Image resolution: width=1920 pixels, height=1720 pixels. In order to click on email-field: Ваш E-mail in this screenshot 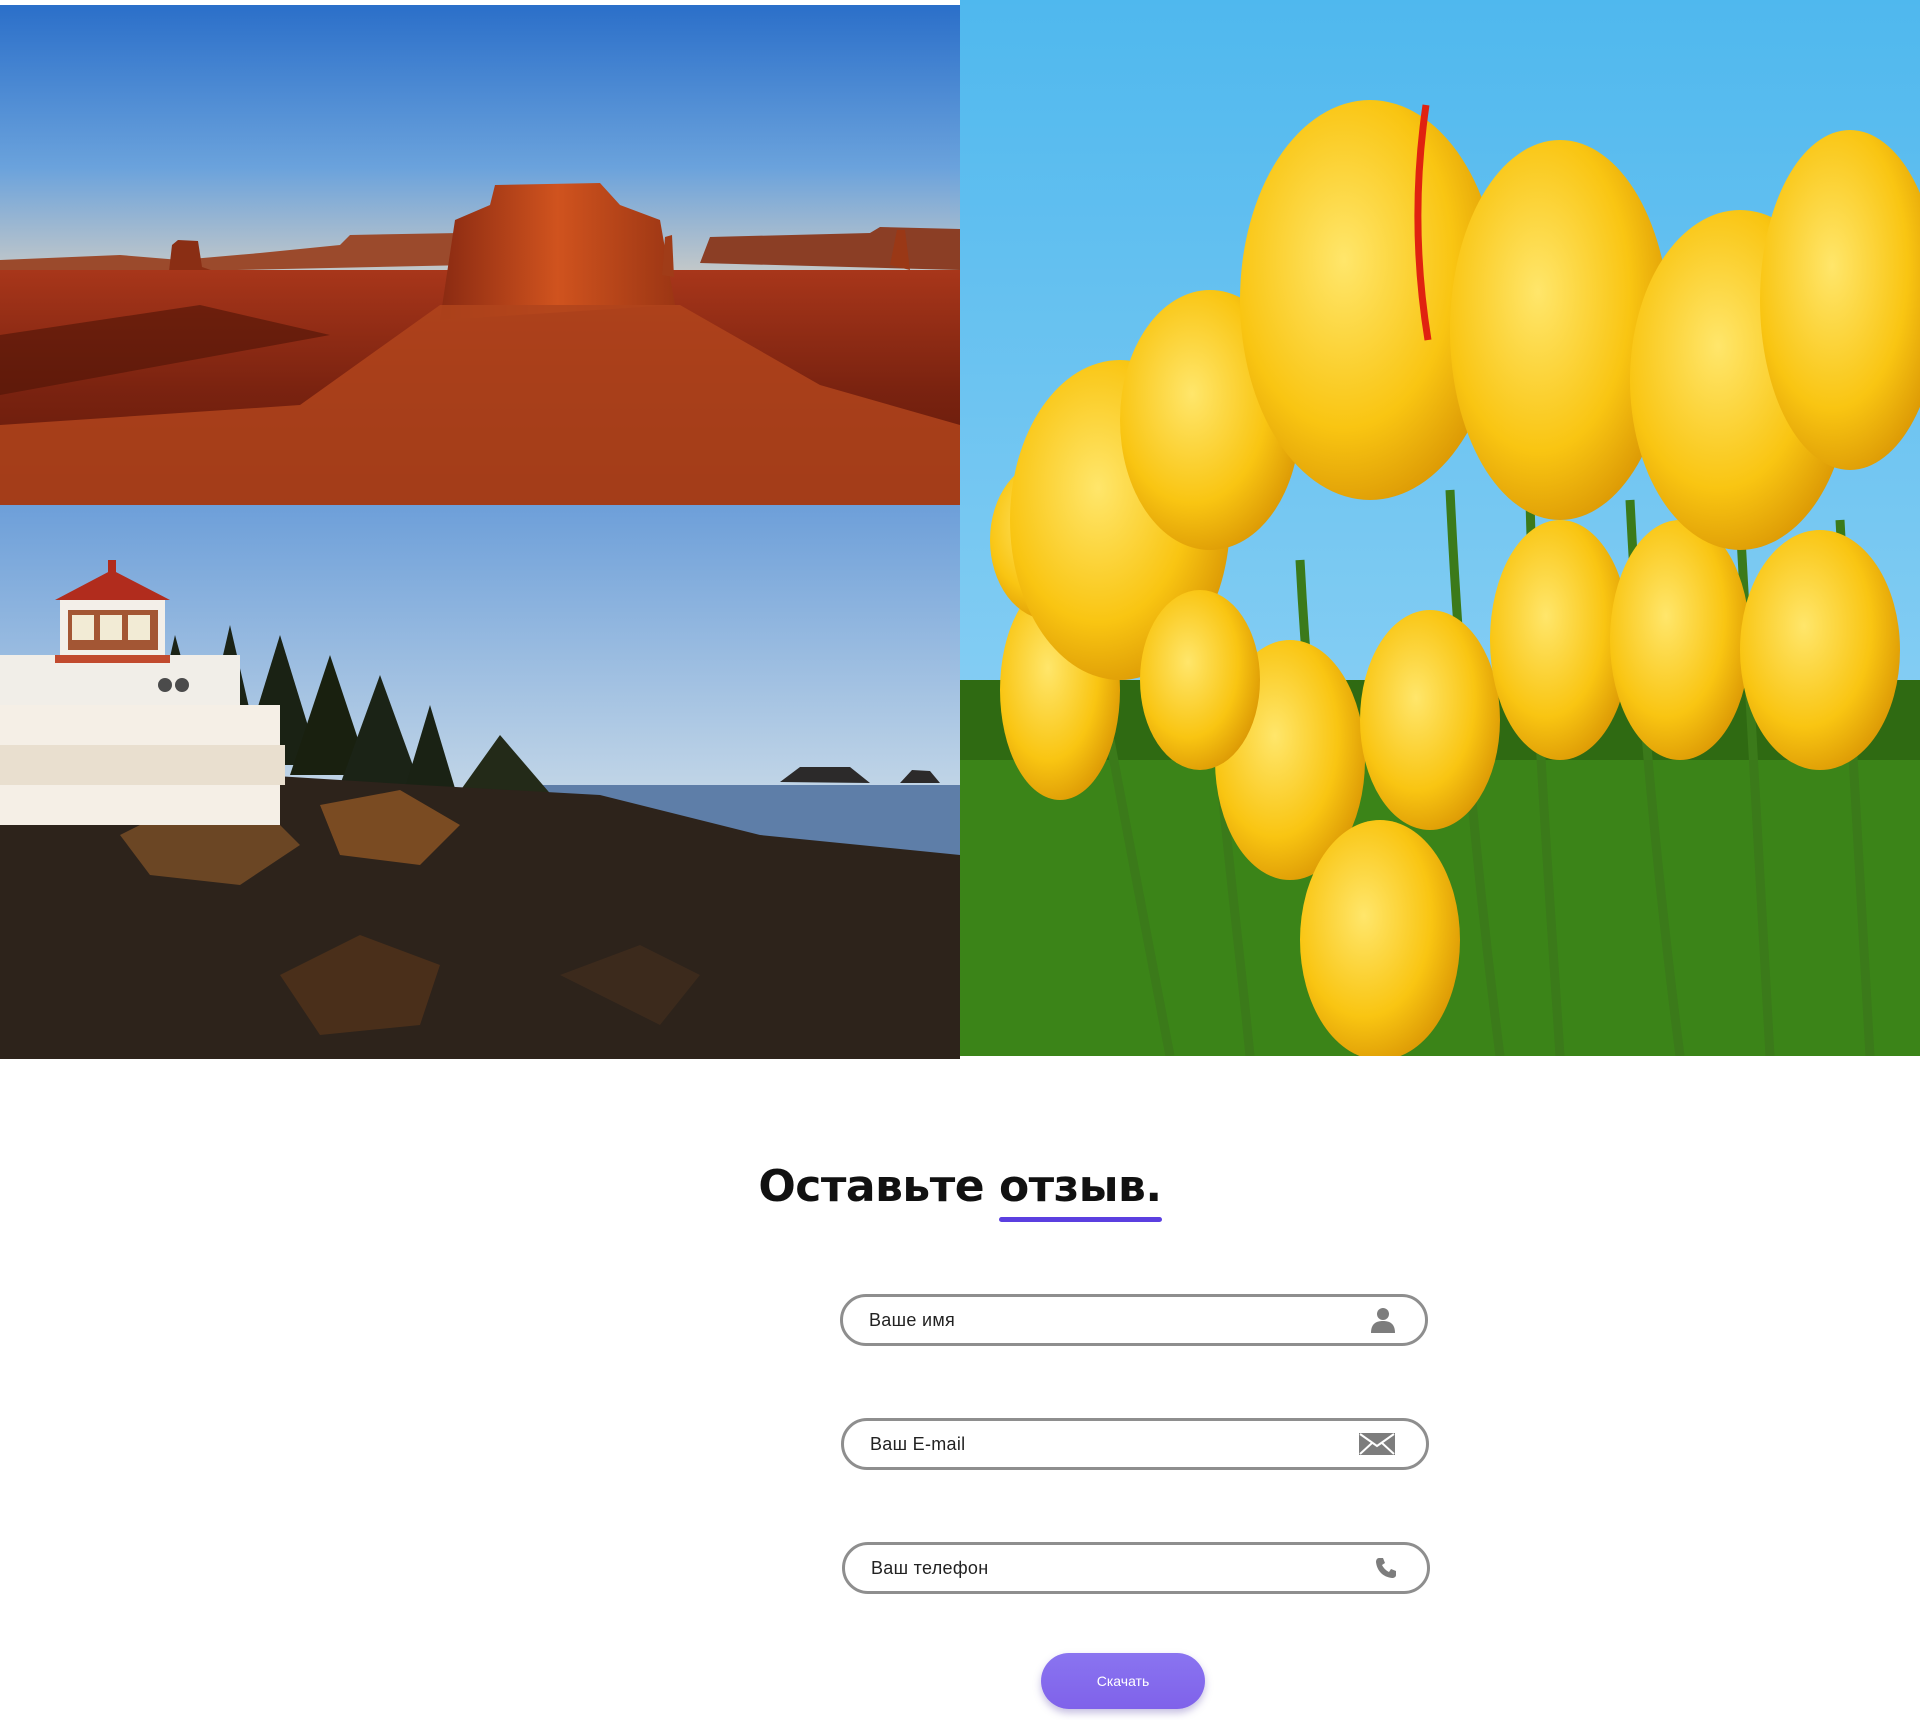, I will do `click(1135, 1444)`.